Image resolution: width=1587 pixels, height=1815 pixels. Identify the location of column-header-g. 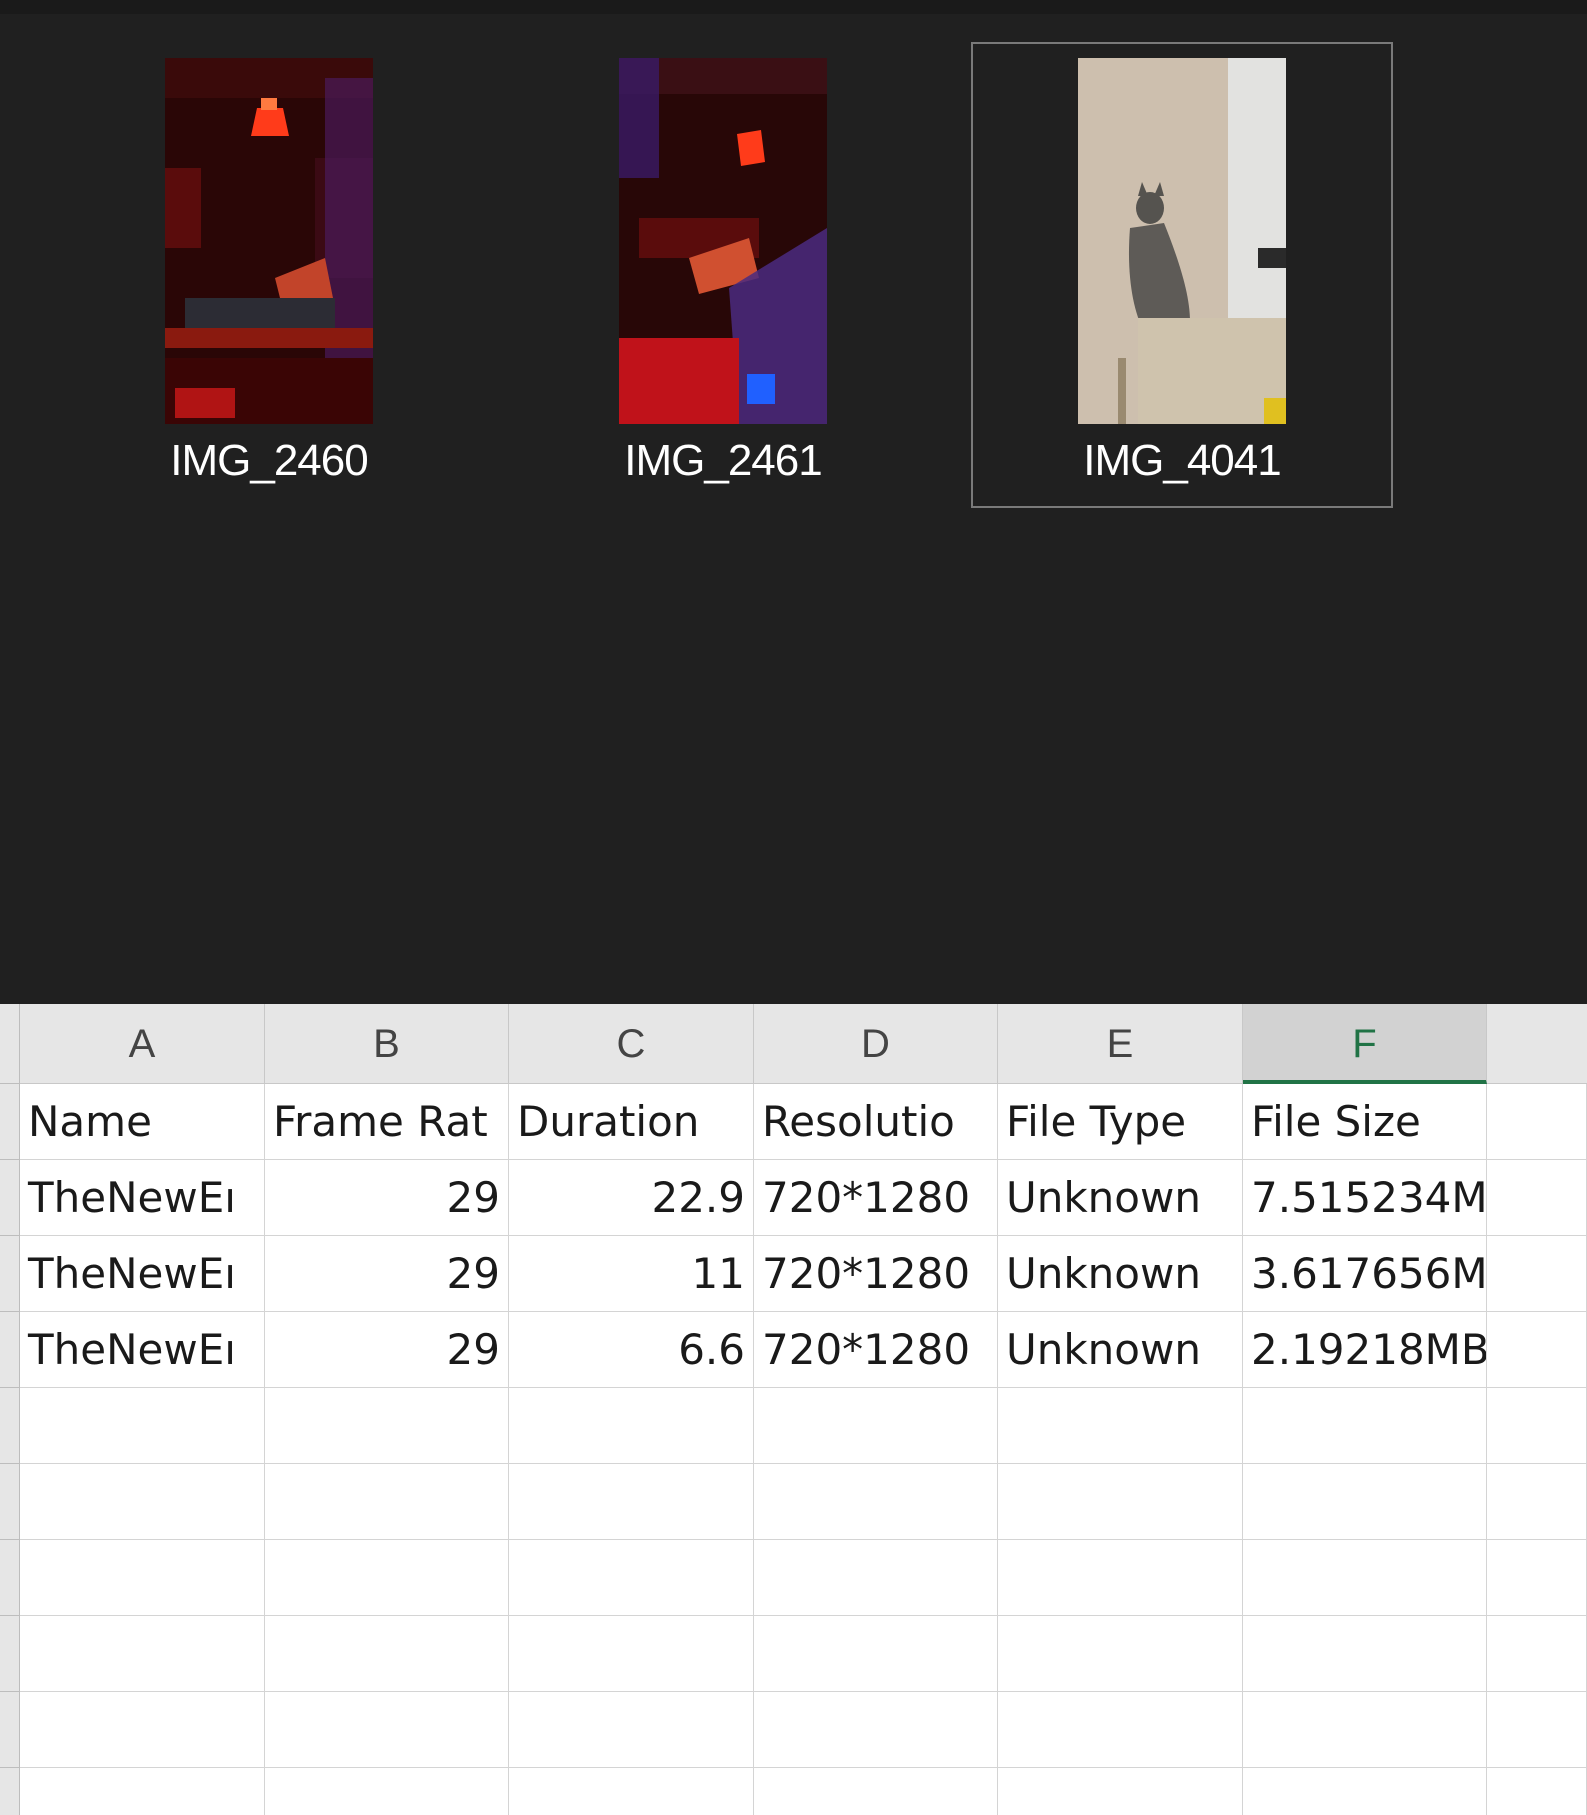
(1537, 1044).